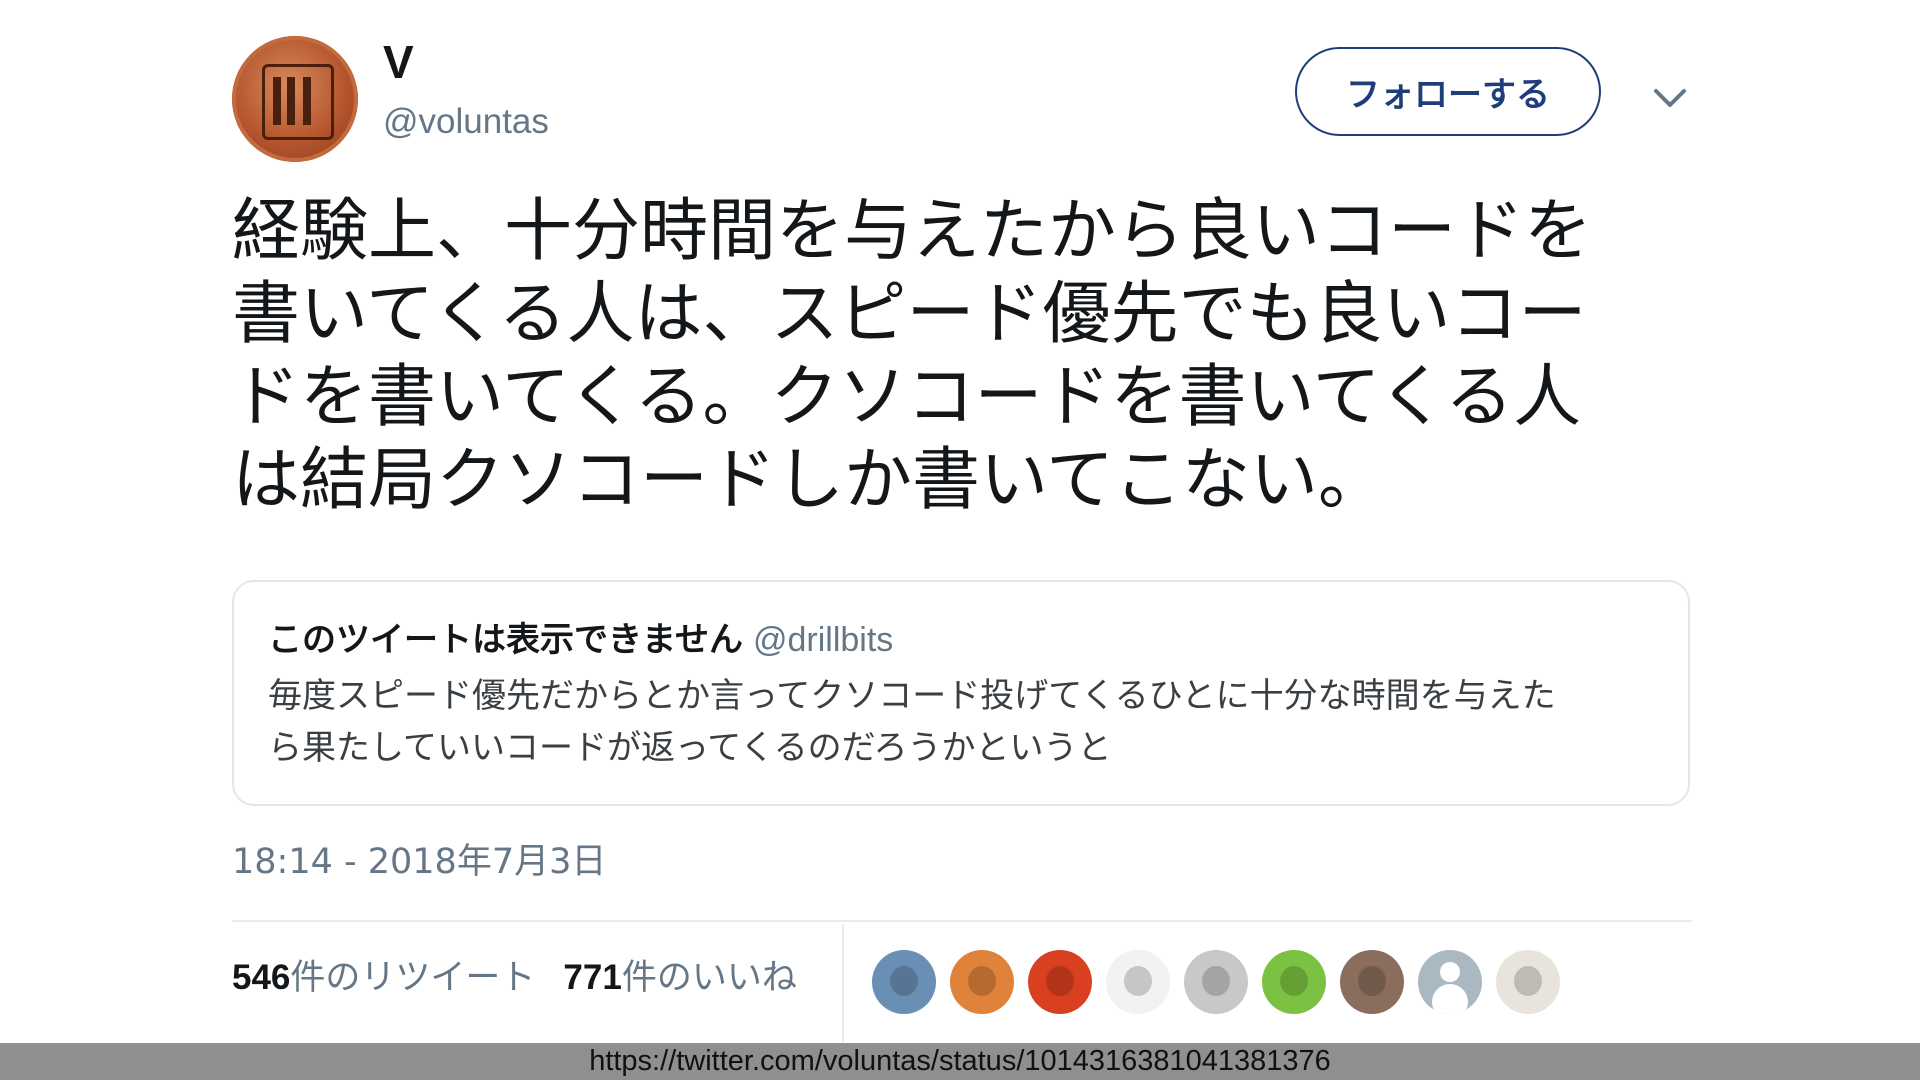 The image size is (1920, 1080). What do you see at coordinates (823, 640) in the screenshot?
I see `quoted-tweet-handle: @drillbits` at bounding box center [823, 640].